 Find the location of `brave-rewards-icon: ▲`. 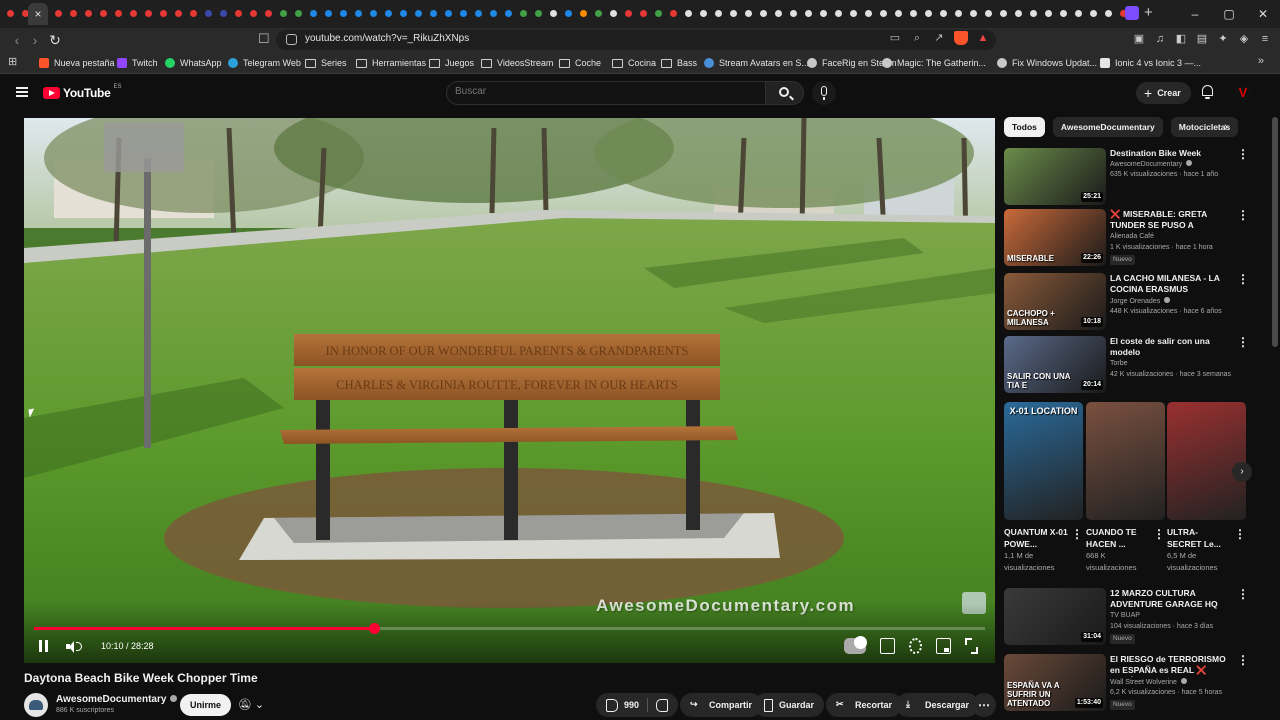

brave-rewards-icon: ▲ is located at coordinates (983, 38).